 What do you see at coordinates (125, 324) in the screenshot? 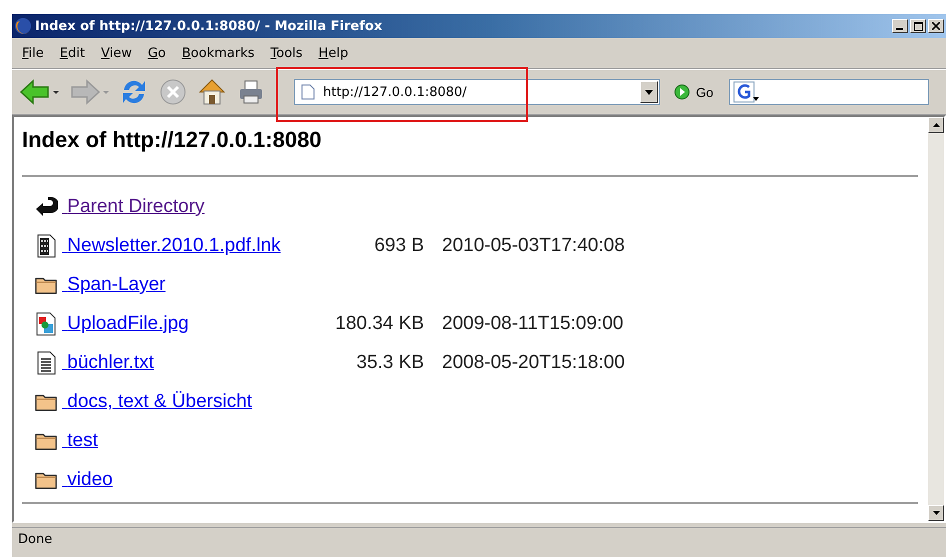
I see `file-link: UploadFile.jpg` at bounding box center [125, 324].